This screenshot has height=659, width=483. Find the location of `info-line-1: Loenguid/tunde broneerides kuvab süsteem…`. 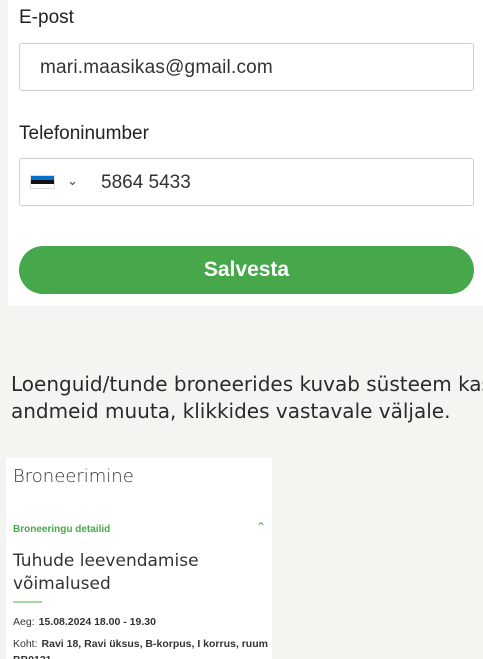

info-line-1: Loenguid/tunde broneerides kuvab süsteem… is located at coordinates (247, 384).